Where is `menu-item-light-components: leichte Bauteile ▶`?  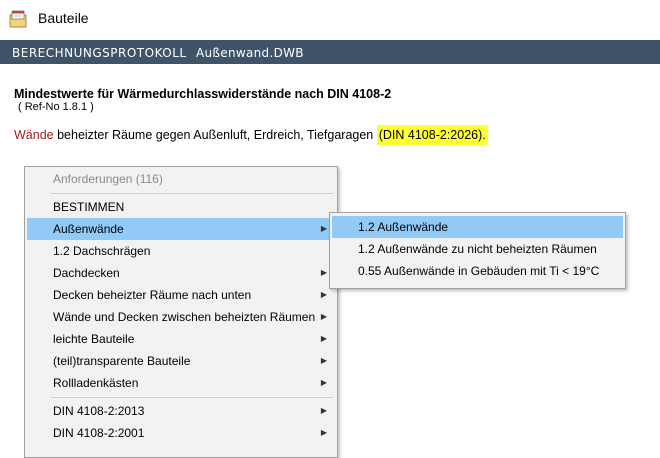
menu-item-light-components: leichte Bauteile ▶ is located at coordinates (181, 339).